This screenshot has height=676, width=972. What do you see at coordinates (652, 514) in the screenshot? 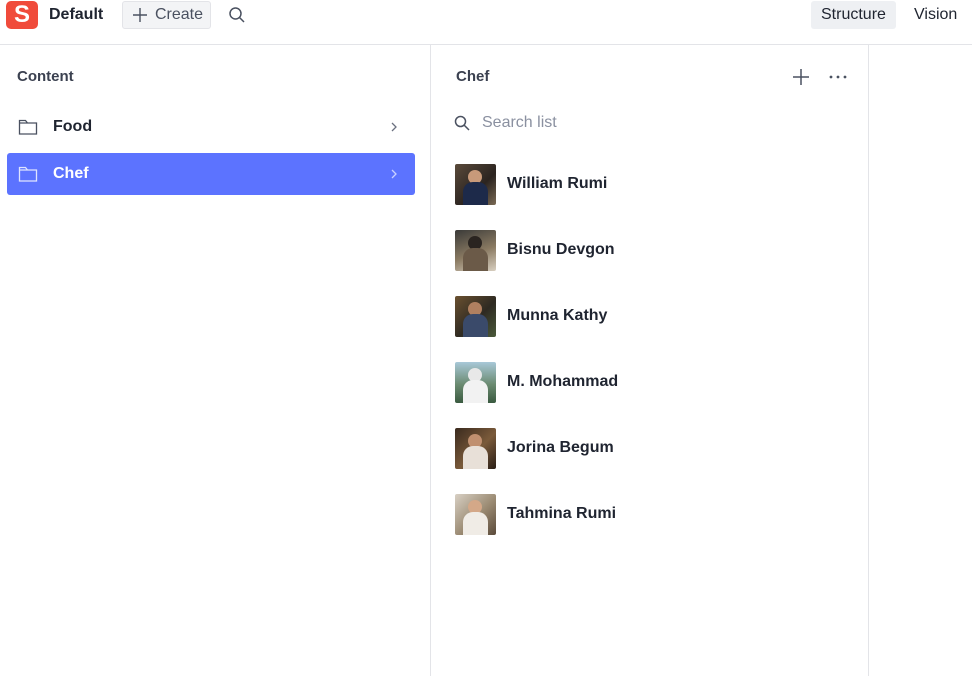
I see `list-item-chef: Tahmina Rumi` at bounding box center [652, 514].